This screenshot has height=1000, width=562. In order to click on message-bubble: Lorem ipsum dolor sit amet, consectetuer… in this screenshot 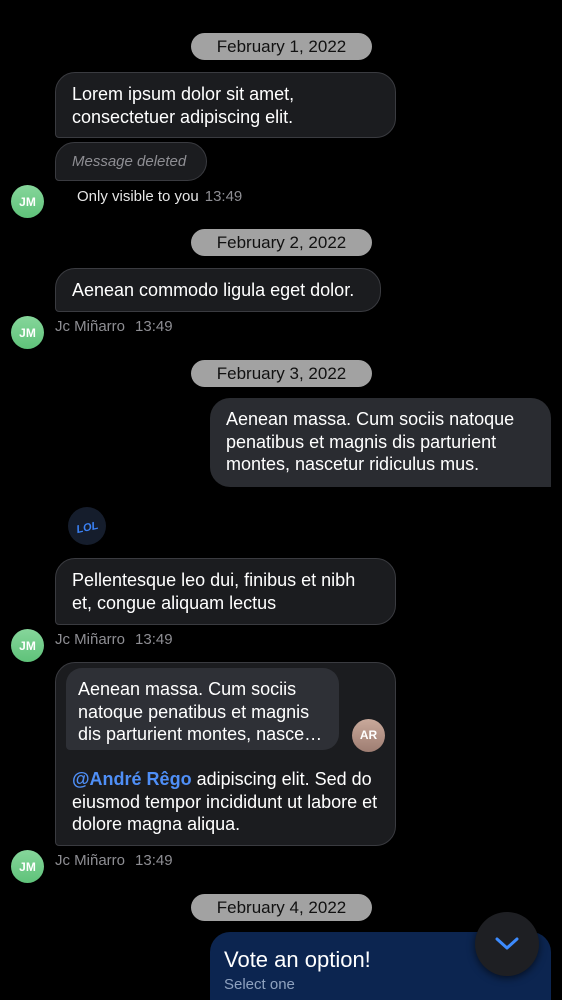, I will do `click(225, 105)`.